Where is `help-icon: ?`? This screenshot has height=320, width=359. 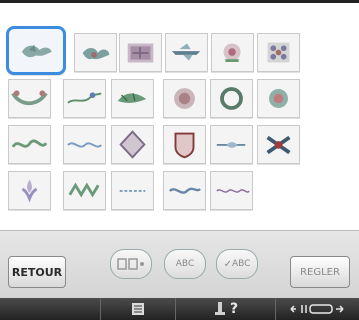
help-icon: ? is located at coordinates (234, 309).